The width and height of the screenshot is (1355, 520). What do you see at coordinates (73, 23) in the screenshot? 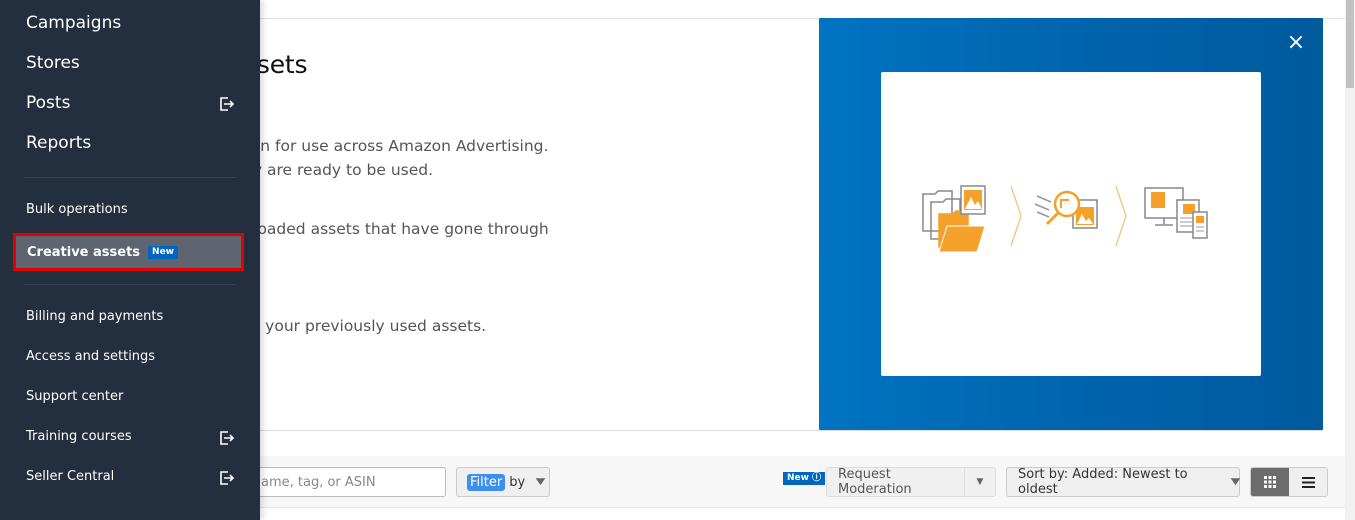
I see `sidebar-item-campaigns: Campaigns` at bounding box center [73, 23].